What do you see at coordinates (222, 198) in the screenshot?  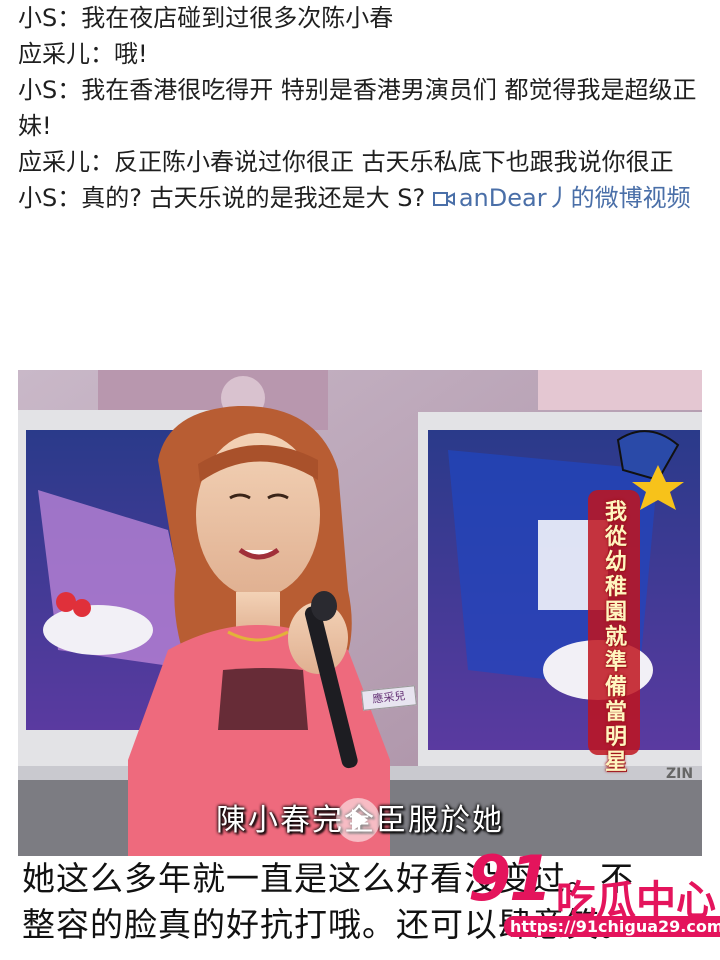 I see `post-line-text: 小S：真的? 古天乐说的是我还是大 S?` at bounding box center [222, 198].